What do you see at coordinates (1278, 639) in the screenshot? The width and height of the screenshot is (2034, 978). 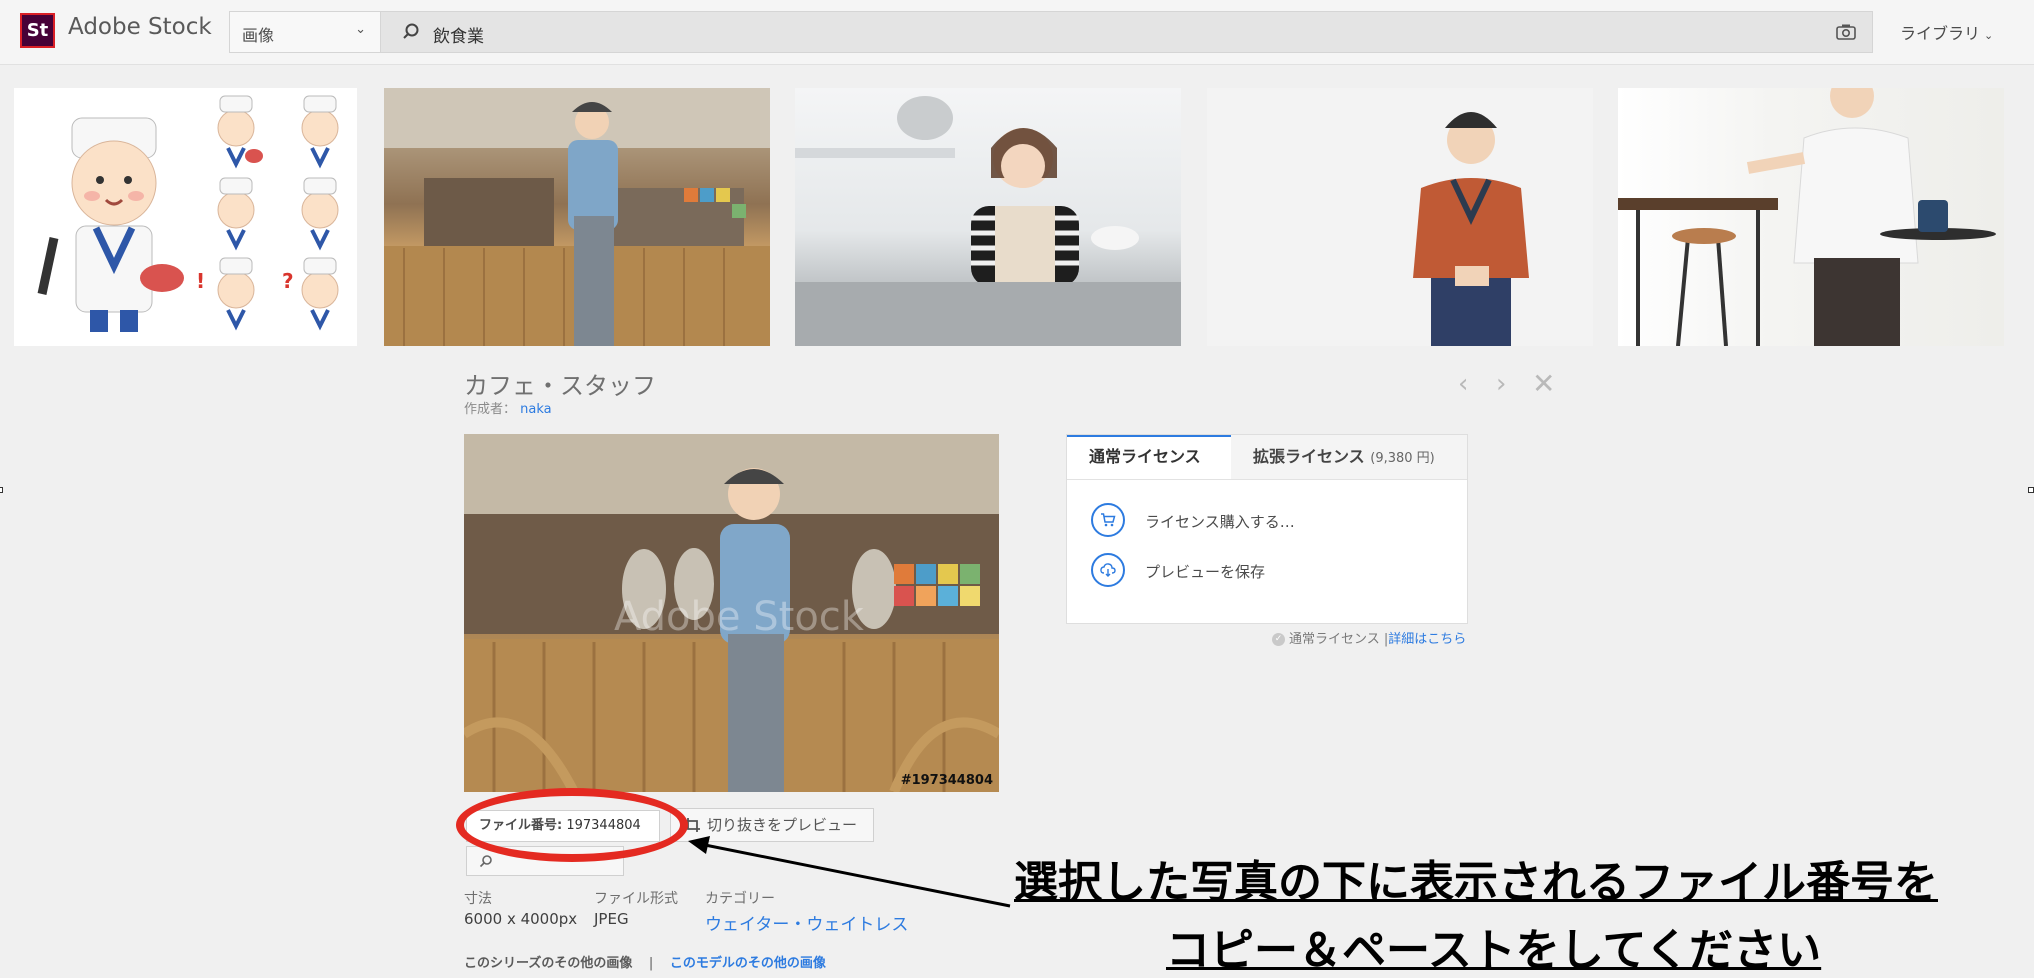 I see `check-circle-icon: ✓` at bounding box center [1278, 639].